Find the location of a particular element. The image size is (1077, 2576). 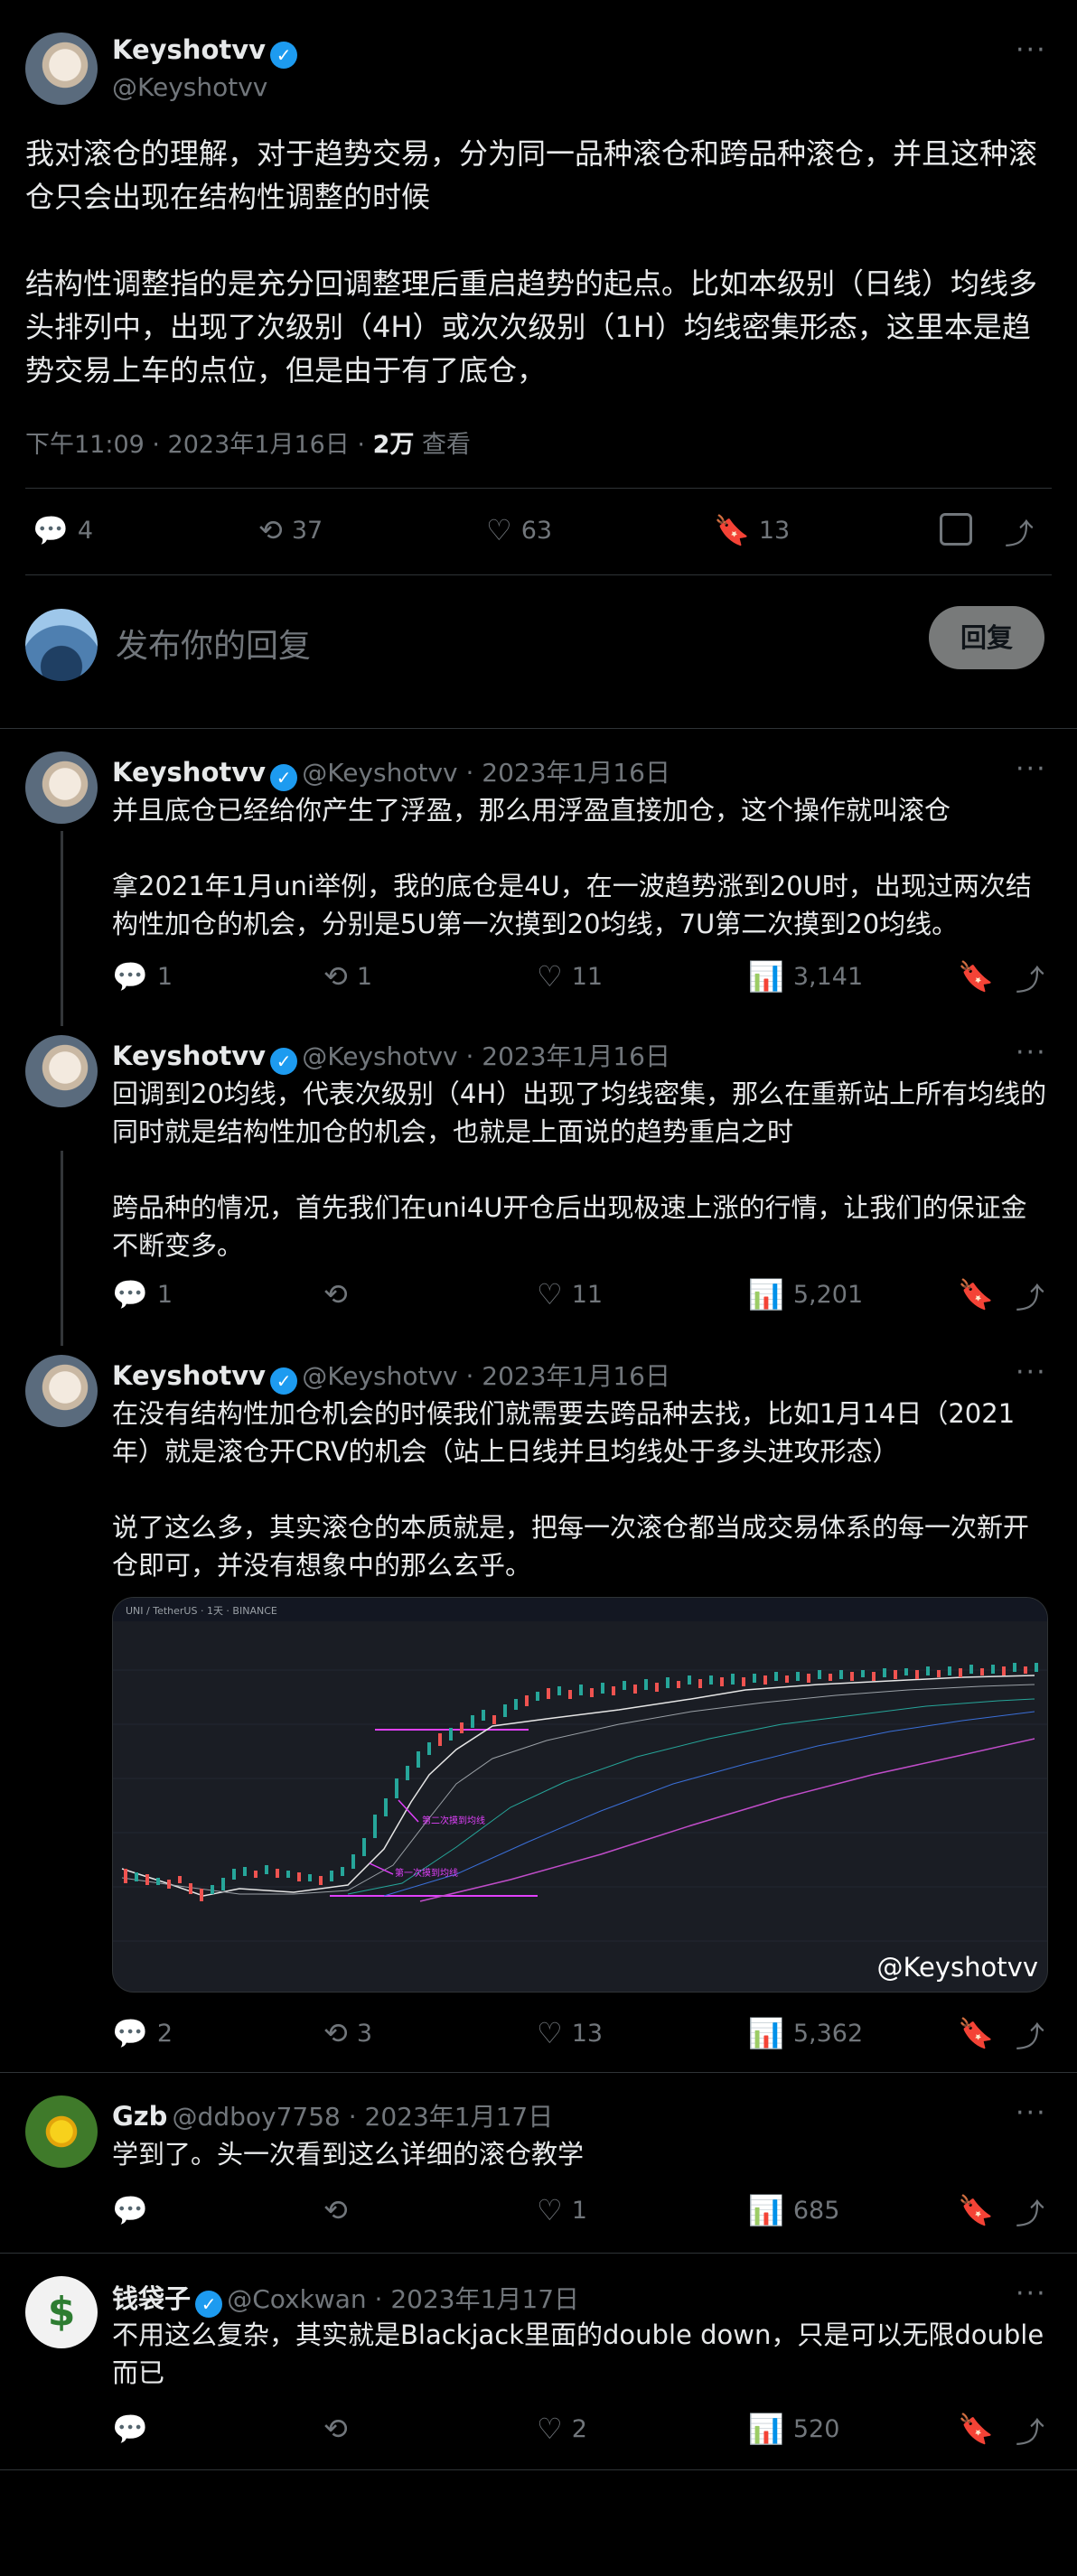

tweet-meta: 下午11:09 · 2023年1月16日 · 2万 查看 is located at coordinates (248, 443).